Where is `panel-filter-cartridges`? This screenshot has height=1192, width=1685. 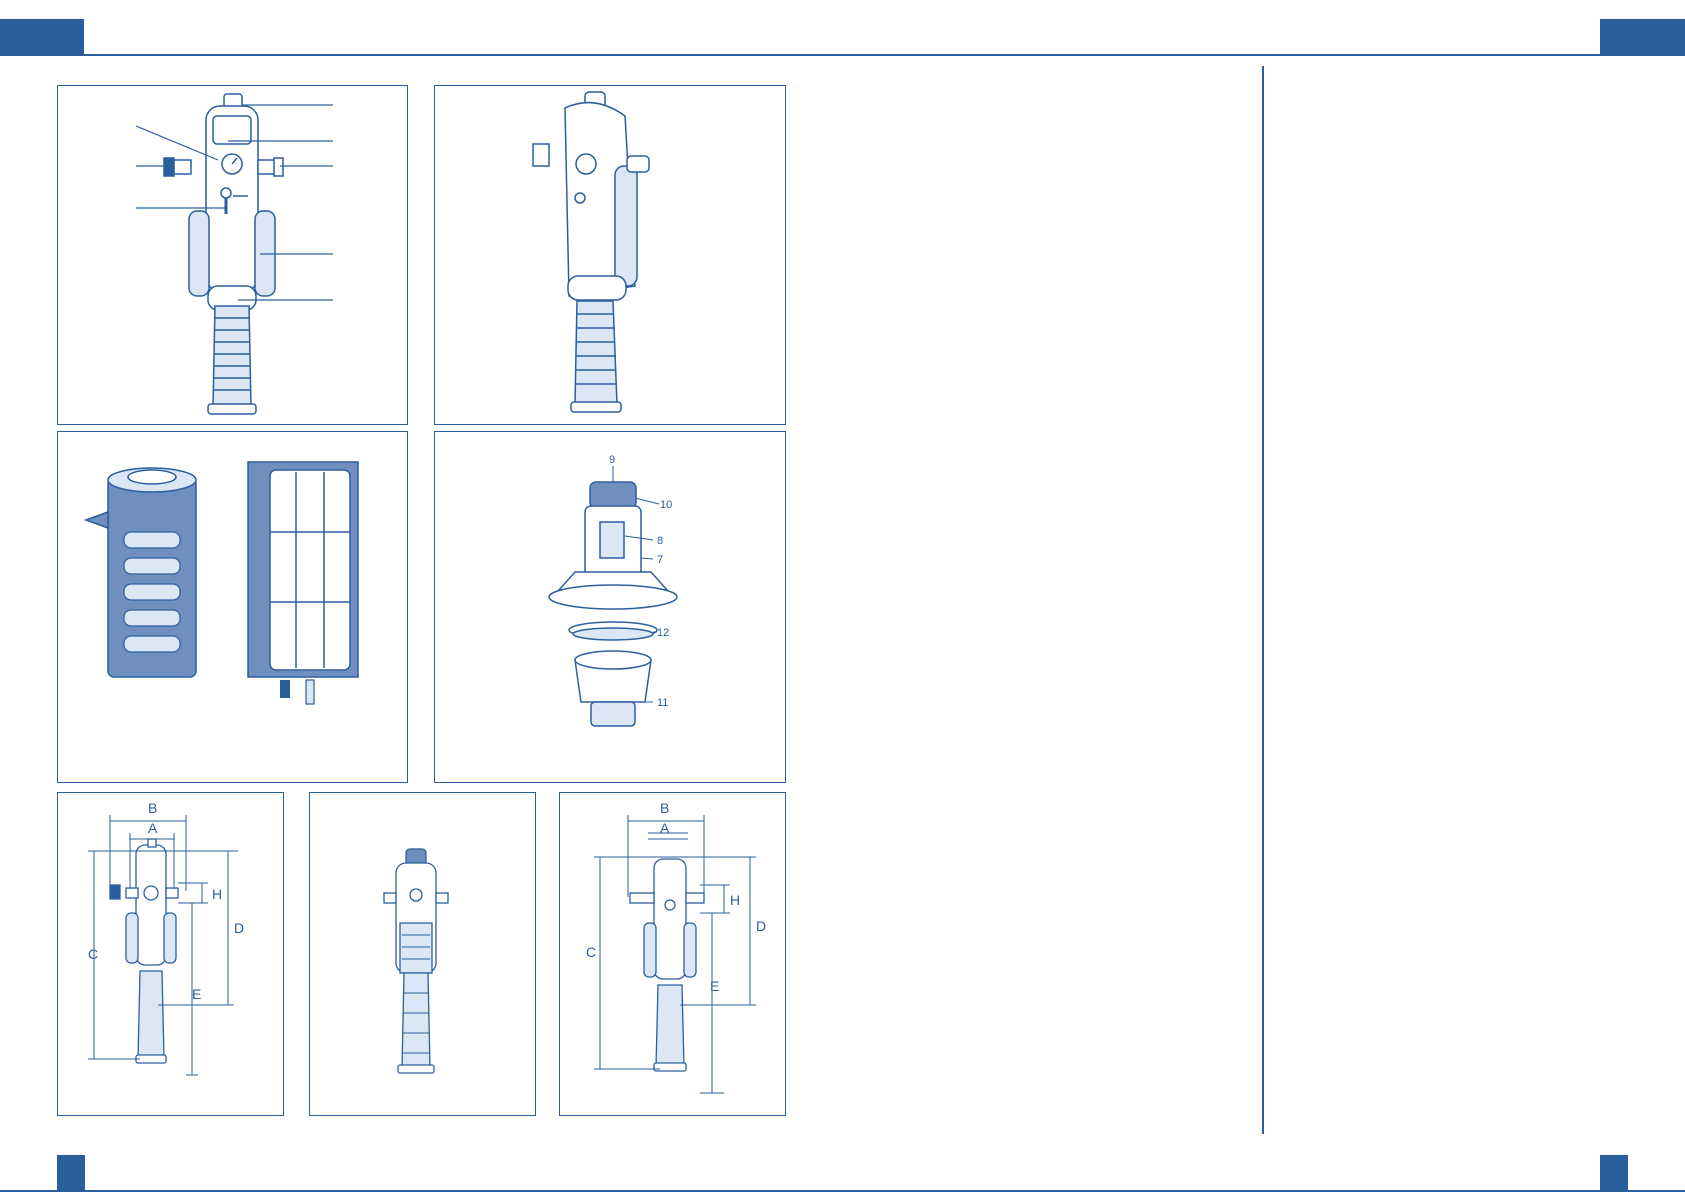
panel-filter-cartridges is located at coordinates (232, 607).